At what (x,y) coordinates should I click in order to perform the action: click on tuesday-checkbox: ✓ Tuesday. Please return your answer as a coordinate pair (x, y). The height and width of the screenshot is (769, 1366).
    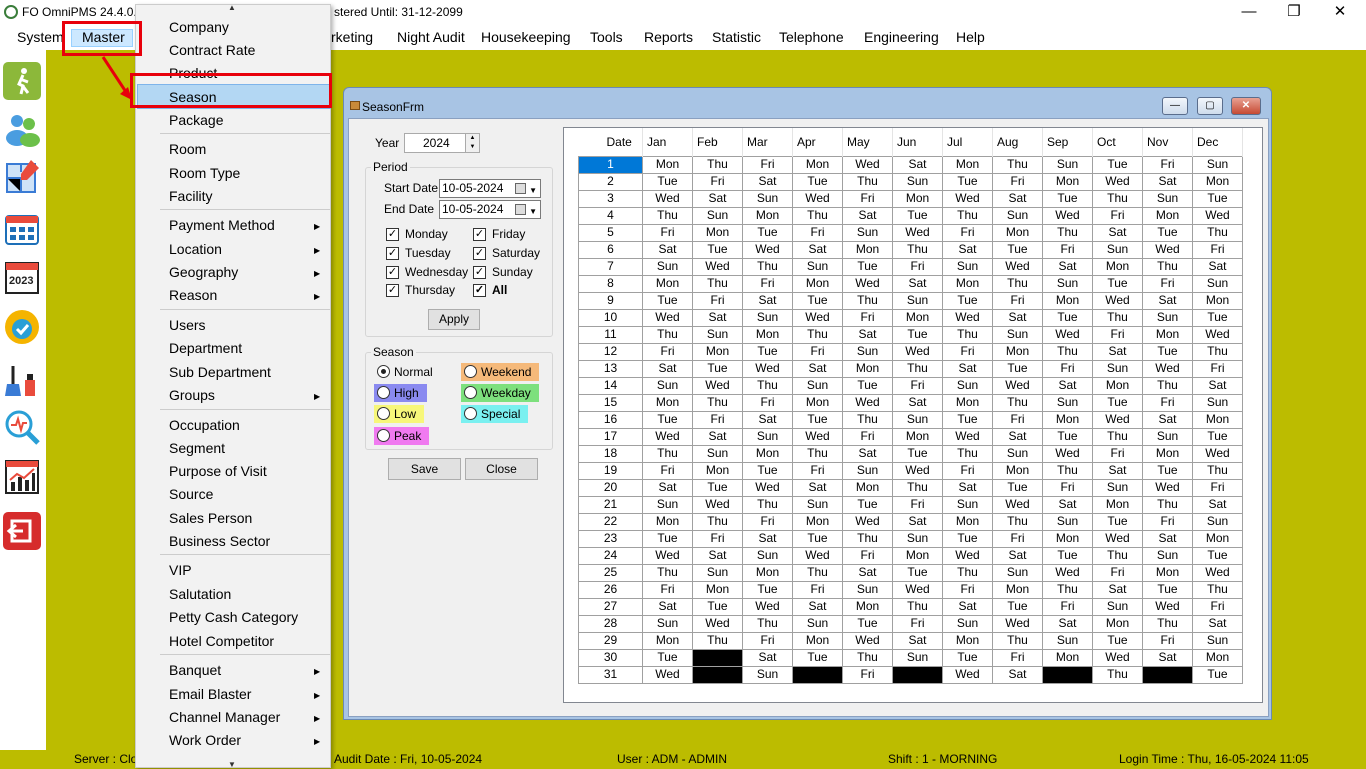
    Looking at the image, I should click on (418, 253).